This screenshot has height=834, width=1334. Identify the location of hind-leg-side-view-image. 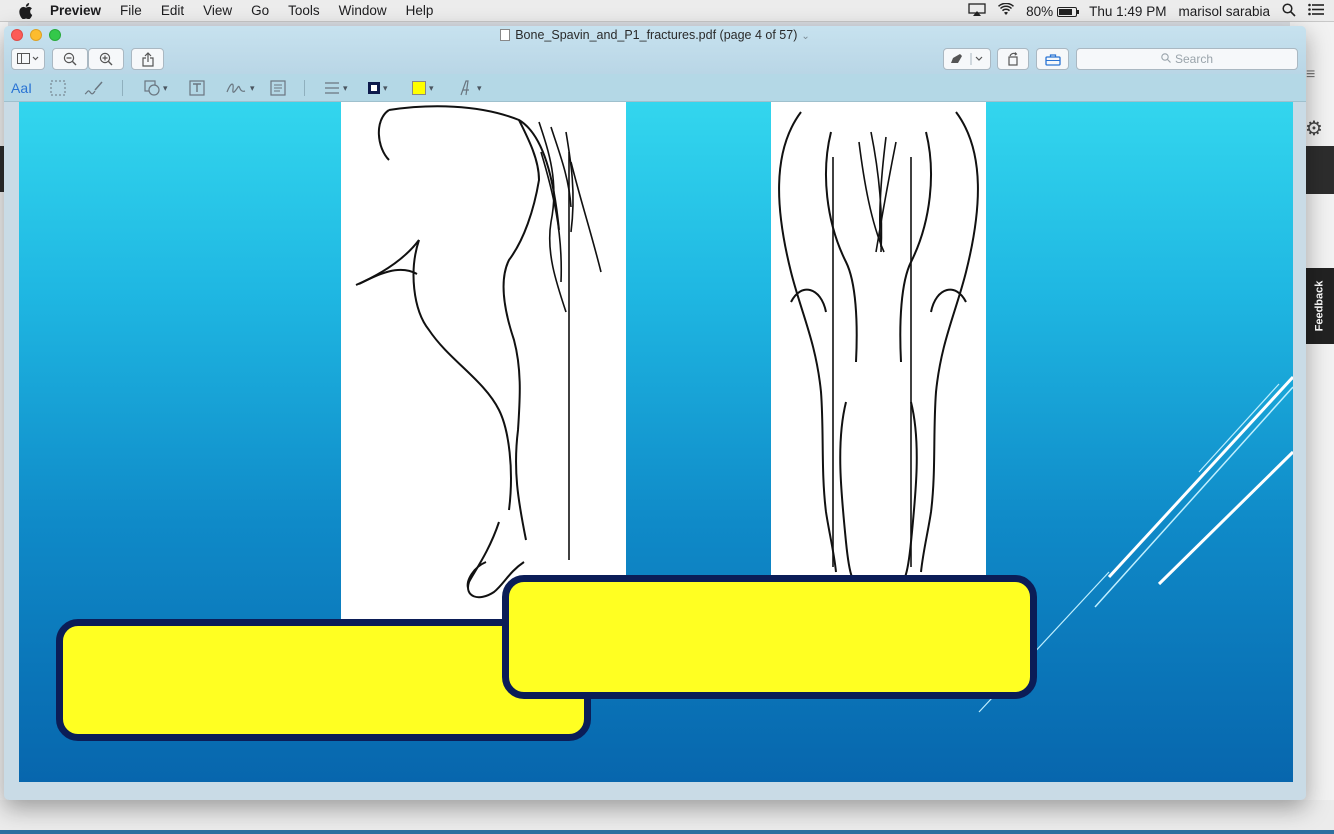
(483, 362).